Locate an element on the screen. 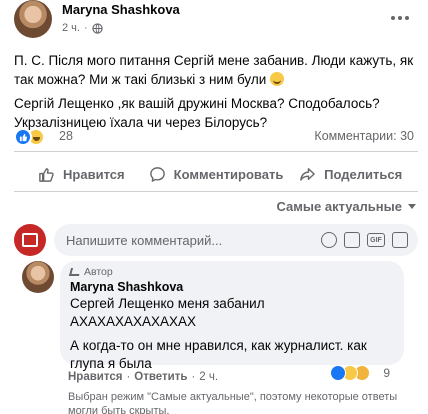  comment-line: Сергей Лещенко меня забанил is located at coordinates (167, 303).